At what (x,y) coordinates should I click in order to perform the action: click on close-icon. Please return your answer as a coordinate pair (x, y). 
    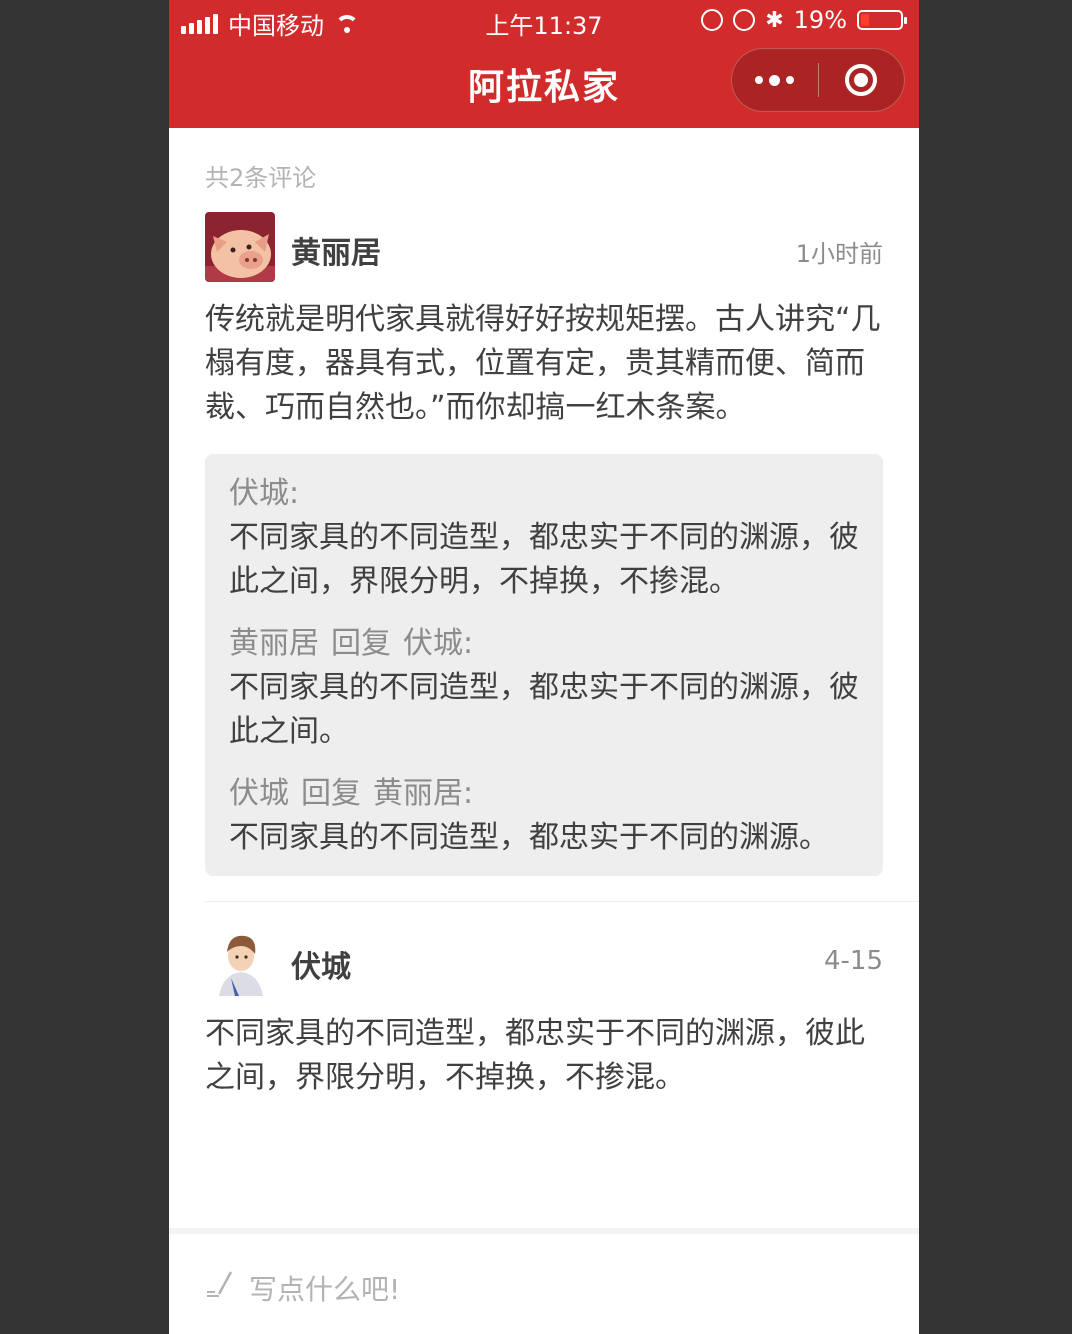
    Looking at the image, I should click on (861, 80).